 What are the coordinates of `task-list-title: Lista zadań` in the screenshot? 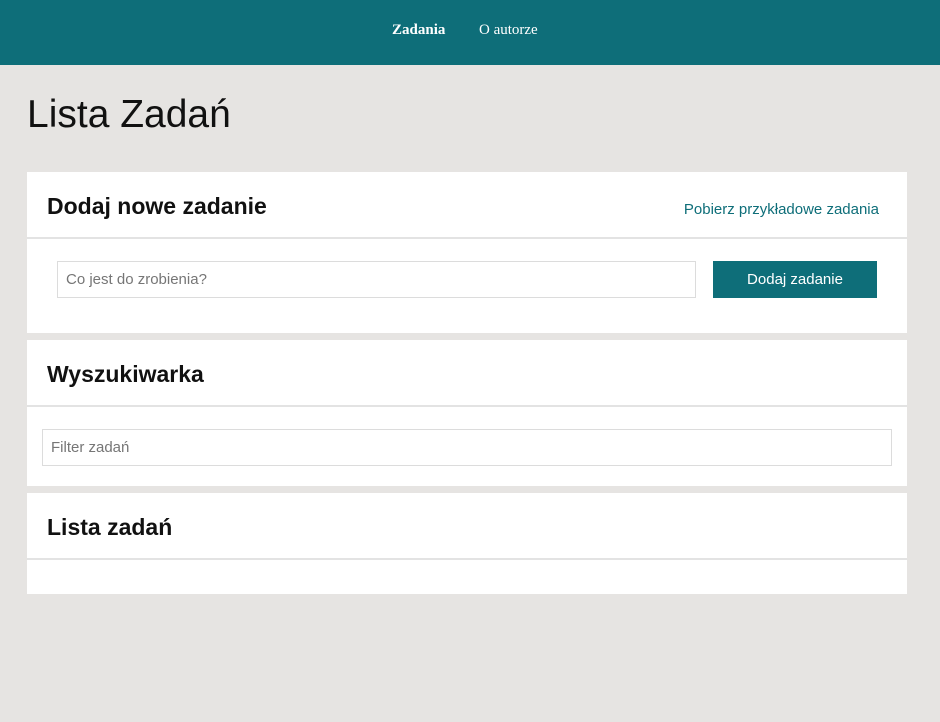 It's located at (110, 527).